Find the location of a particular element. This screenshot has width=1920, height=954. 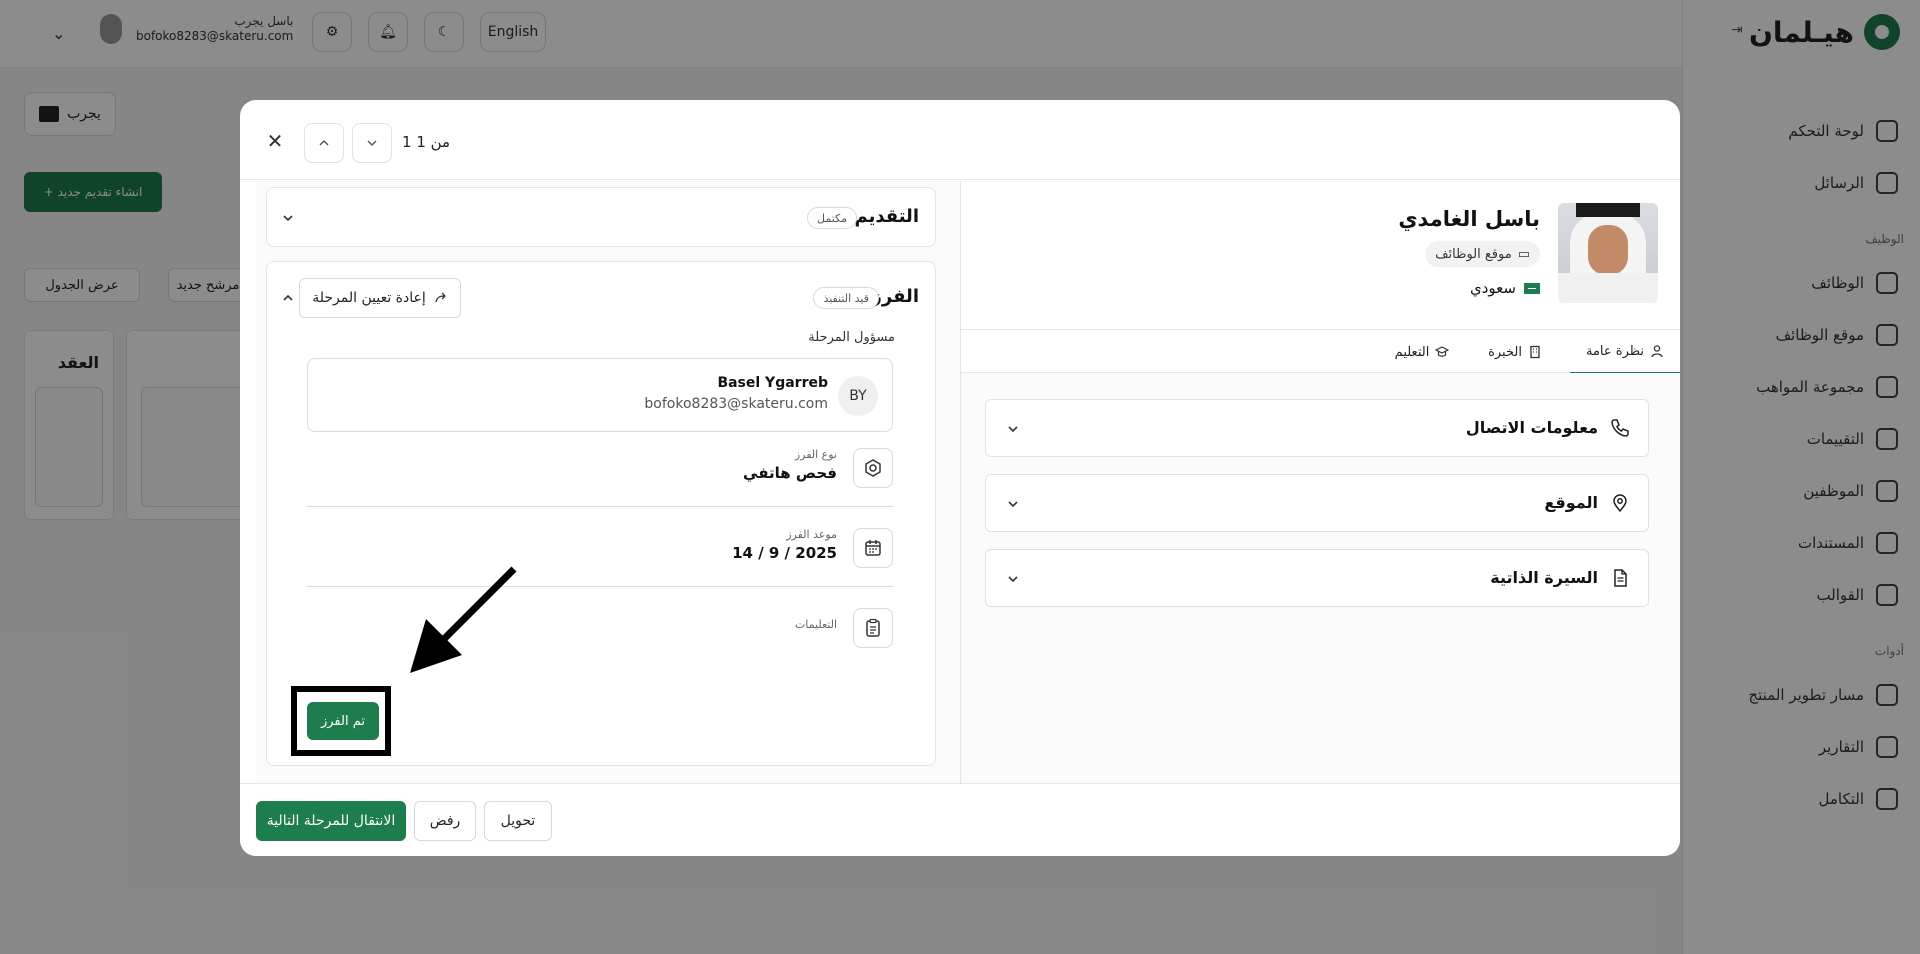

section-title: السيرة الذاتية is located at coordinates (1544, 577).